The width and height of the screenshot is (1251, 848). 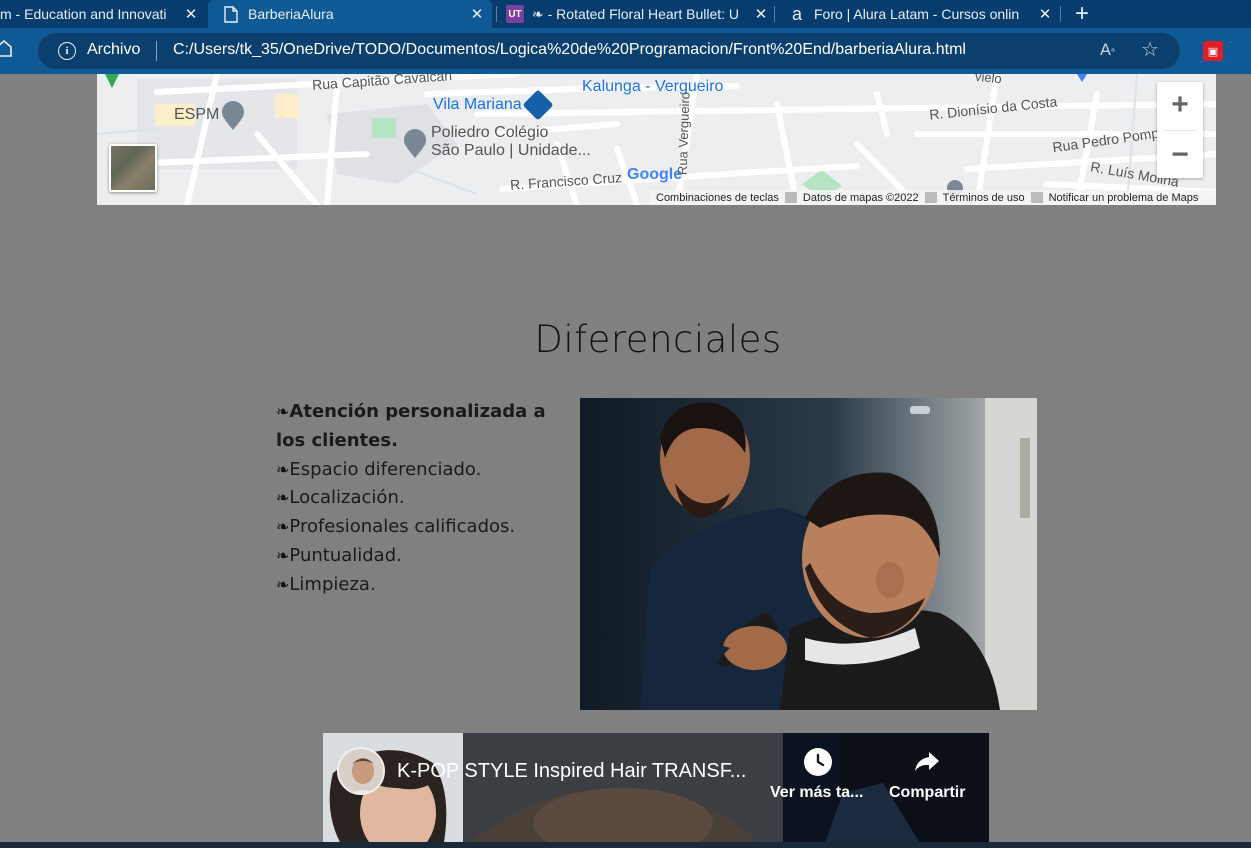 I want to click on address-divider, so click(x=156, y=51).